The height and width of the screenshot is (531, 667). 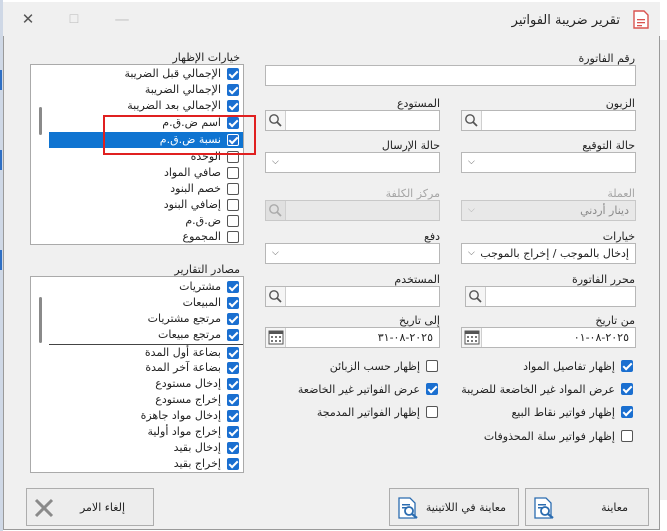 I want to click on display-options-title: خيارات الإظهار, so click(x=206, y=57).